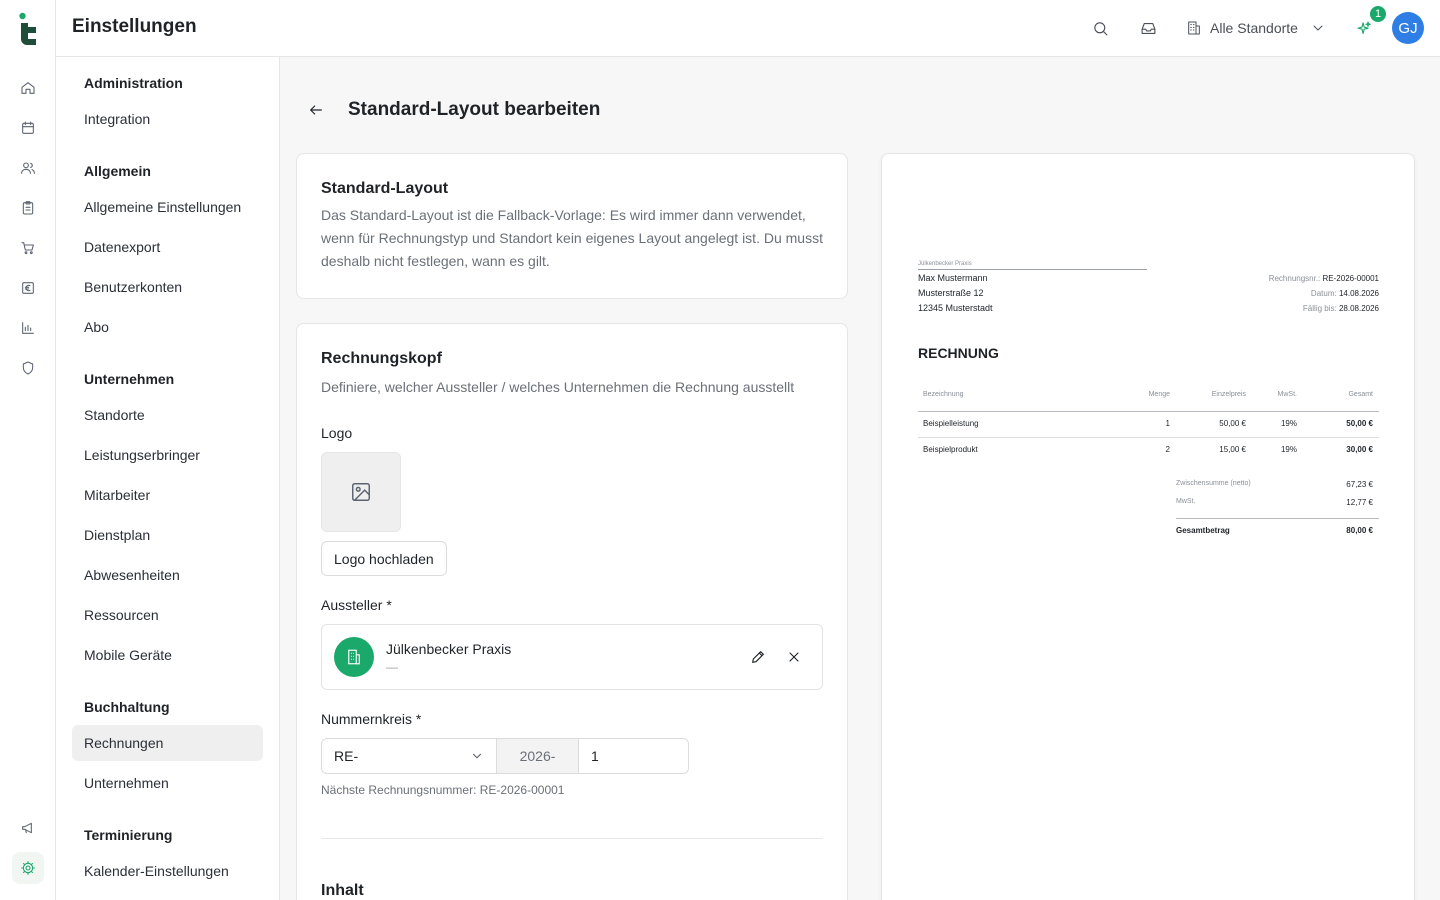  I want to click on sidebar-item-dienstplan: Dienstplan, so click(167, 535).